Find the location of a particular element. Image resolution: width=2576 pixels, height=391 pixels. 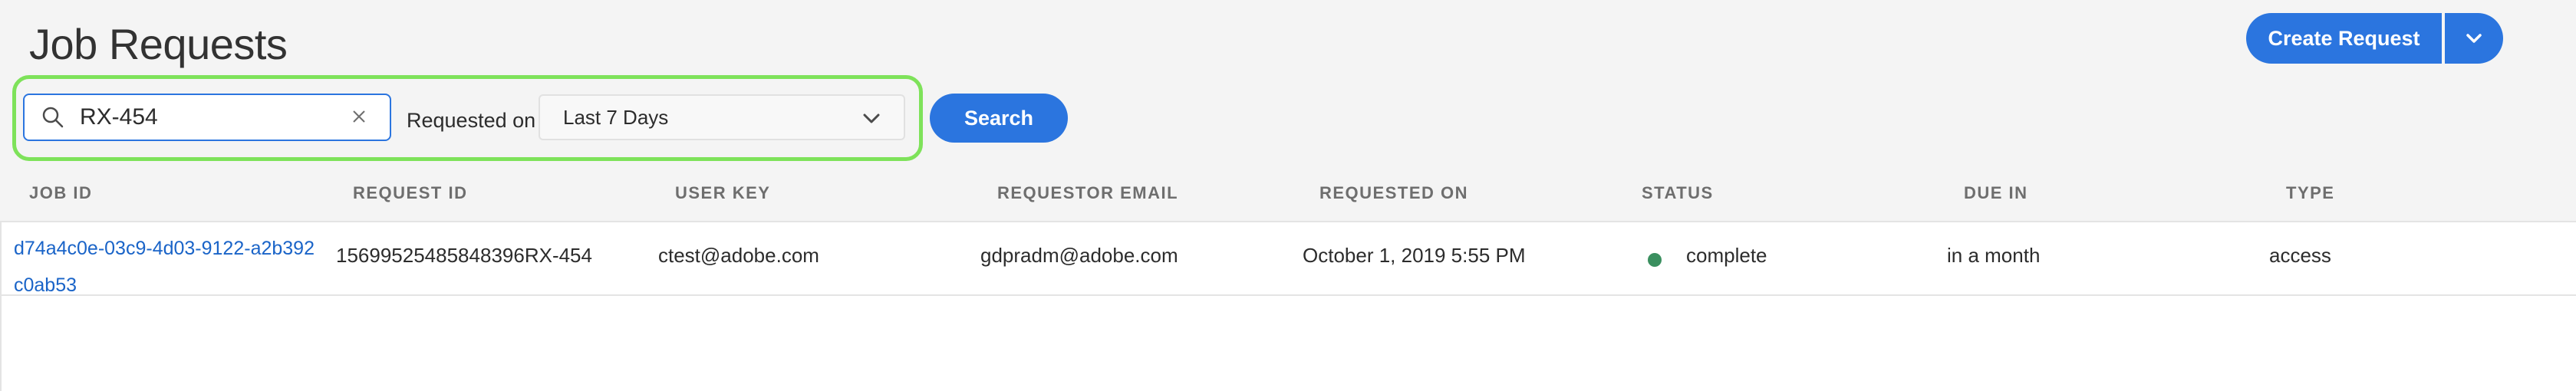

requested-on-value: Last 7 Days is located at coordinates (616, 117).